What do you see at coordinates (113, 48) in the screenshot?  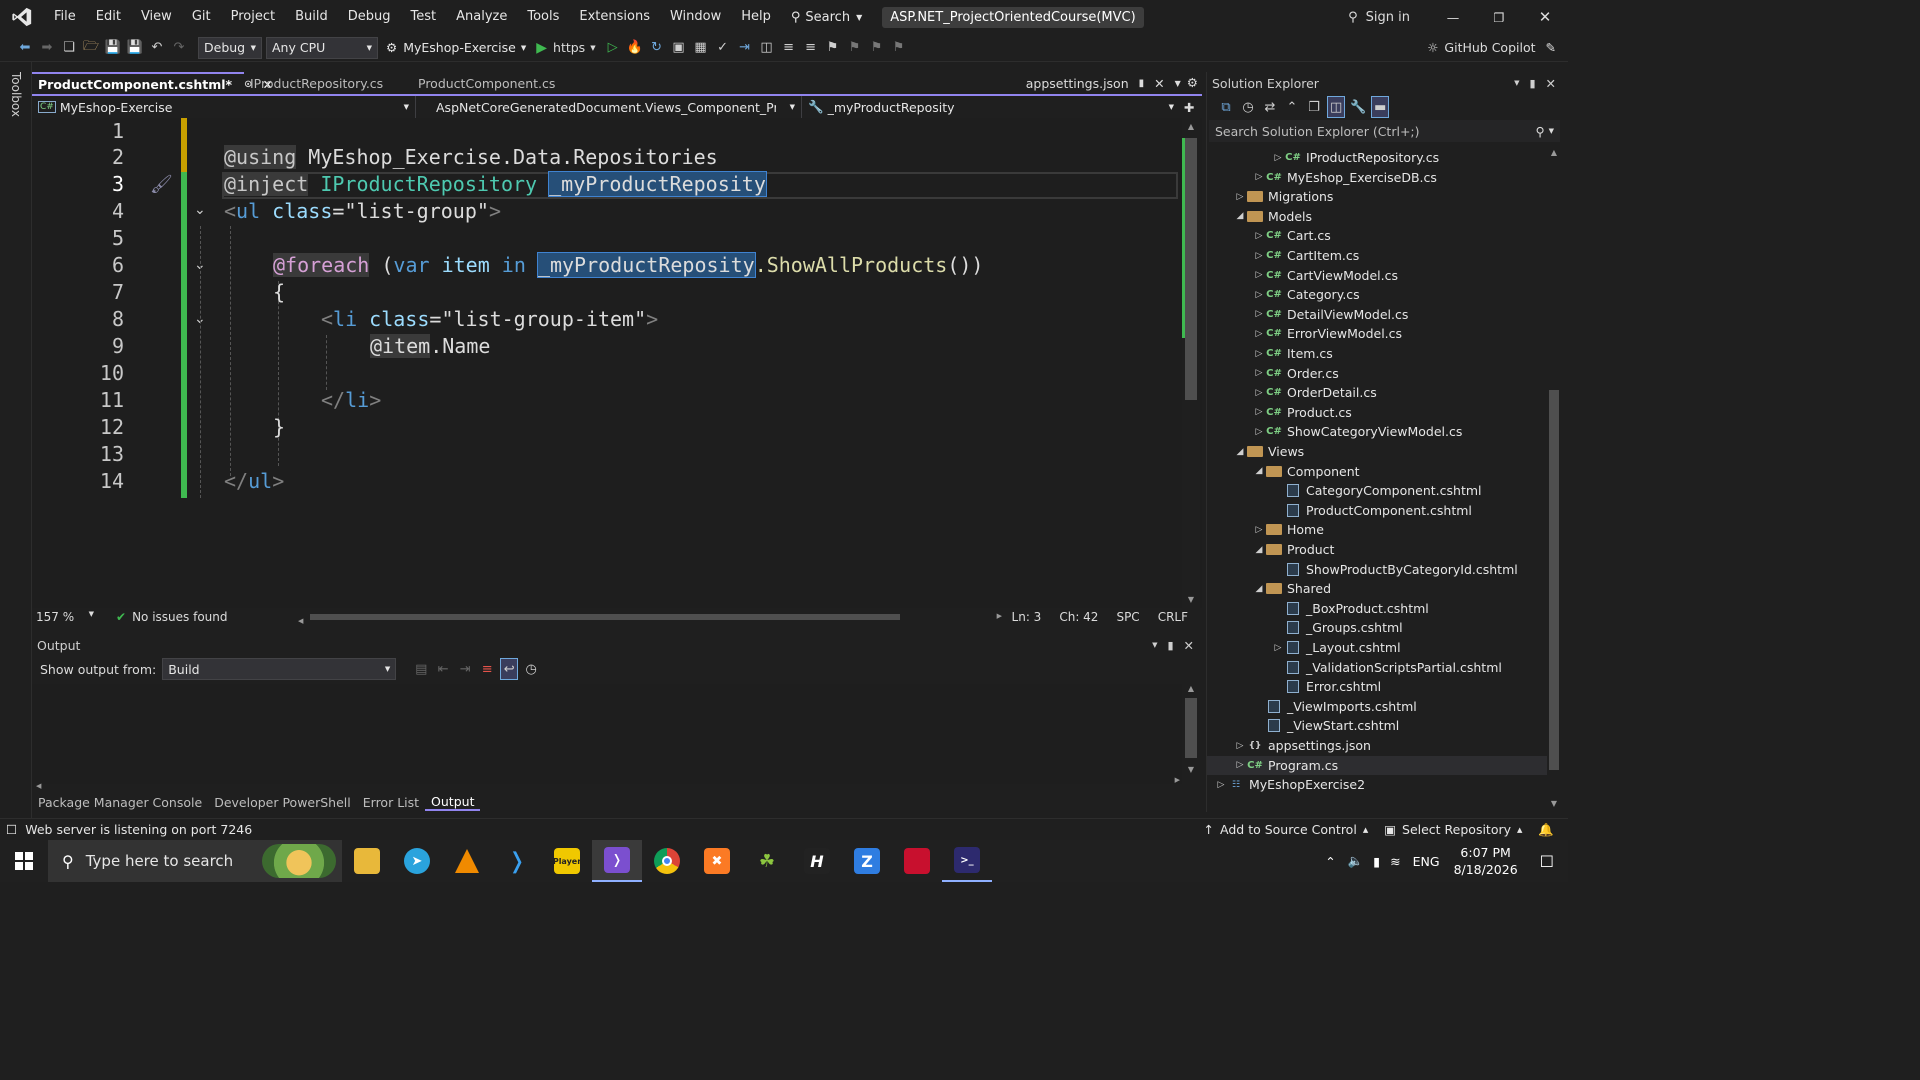 I see `save-icon: 💾` at bounding box center [113, 48].